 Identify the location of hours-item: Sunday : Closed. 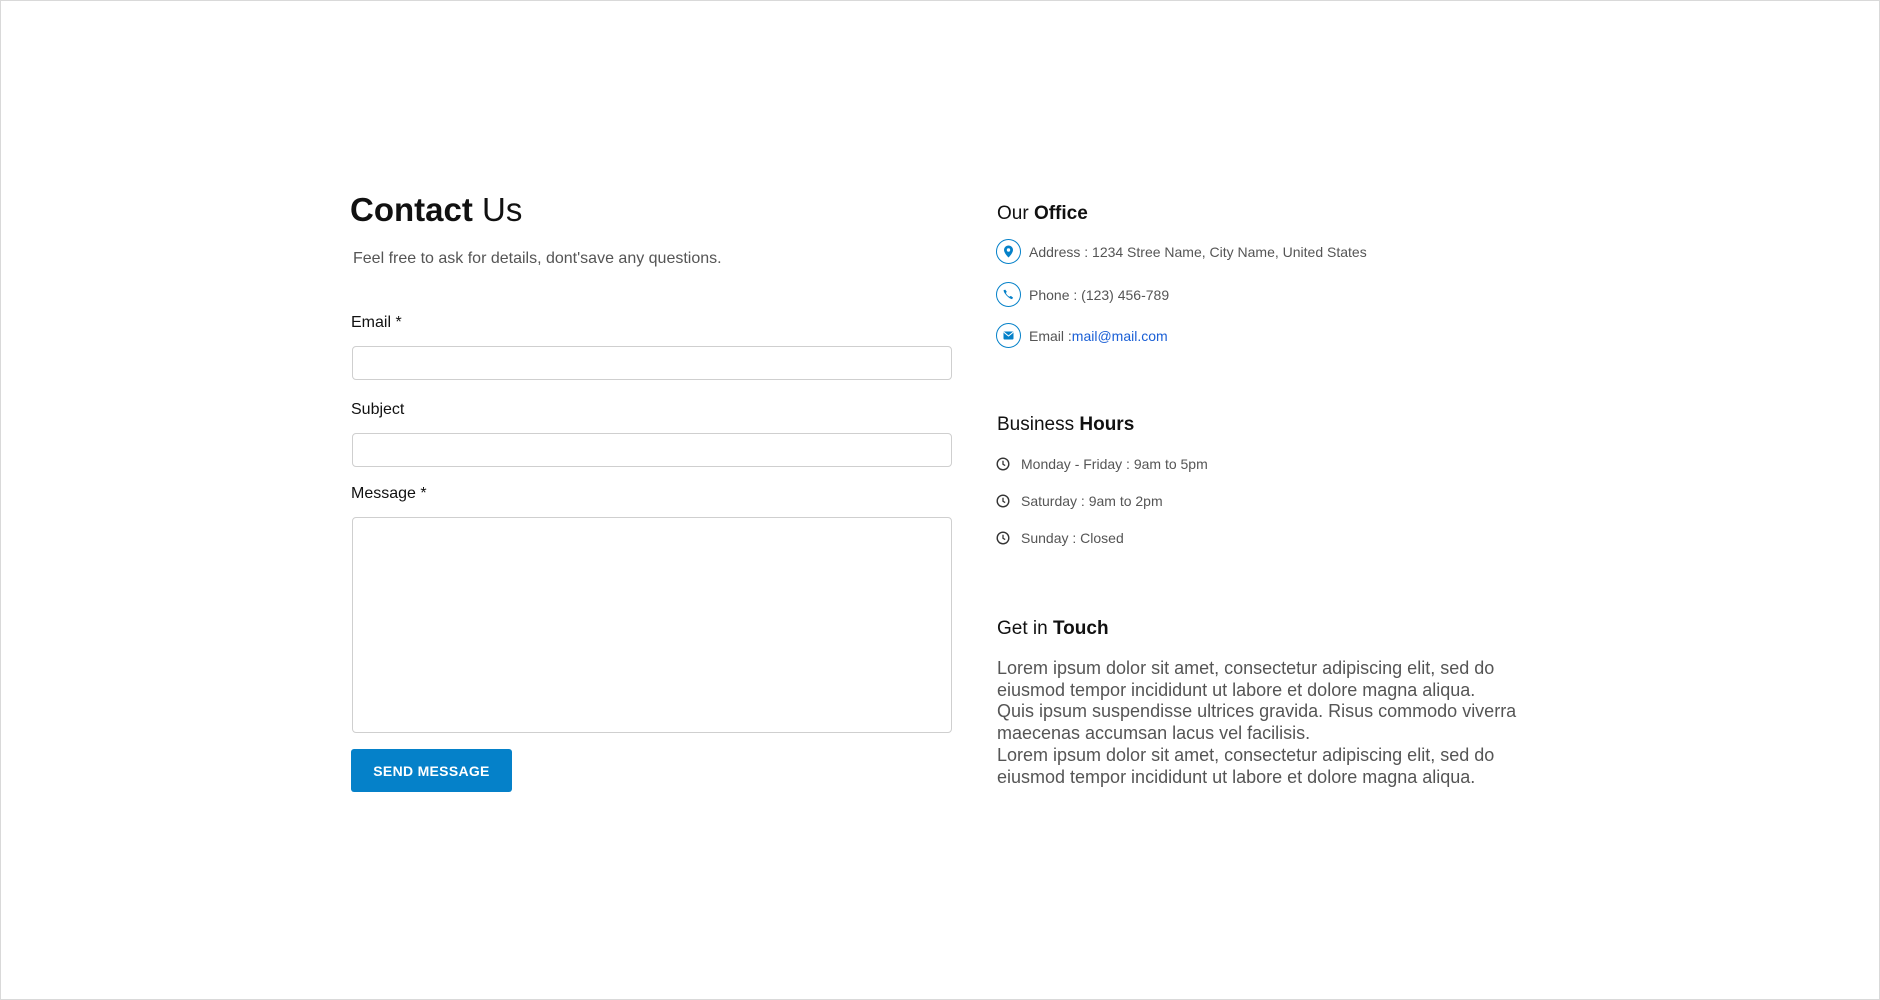
(1060, 538).